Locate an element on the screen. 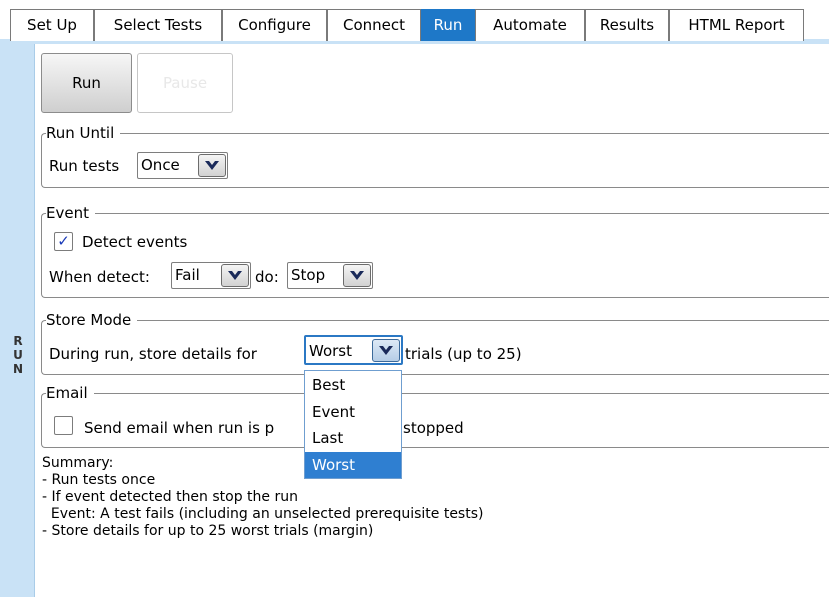 The image size is (829, 597). summary-line: - If event detected then stop the run is located at coordinates (170, 497).